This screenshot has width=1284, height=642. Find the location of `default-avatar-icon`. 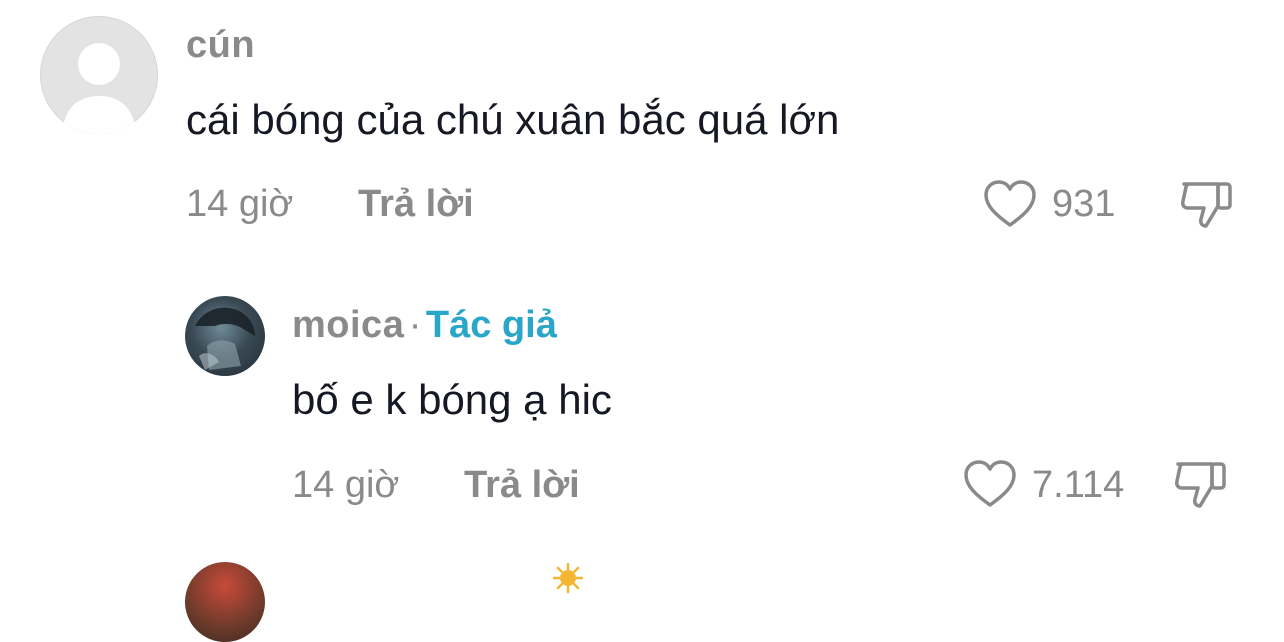

default-avatar-icon is located at coordinates (99, 88).